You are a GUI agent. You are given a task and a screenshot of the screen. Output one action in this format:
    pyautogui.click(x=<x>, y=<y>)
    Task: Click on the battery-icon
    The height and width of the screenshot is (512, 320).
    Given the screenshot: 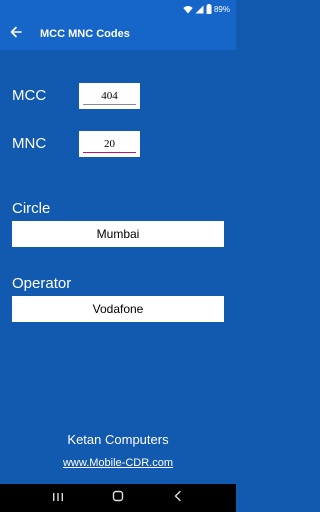 What is the action you would take?
    pyautogui.click(x=209, y=9)
    